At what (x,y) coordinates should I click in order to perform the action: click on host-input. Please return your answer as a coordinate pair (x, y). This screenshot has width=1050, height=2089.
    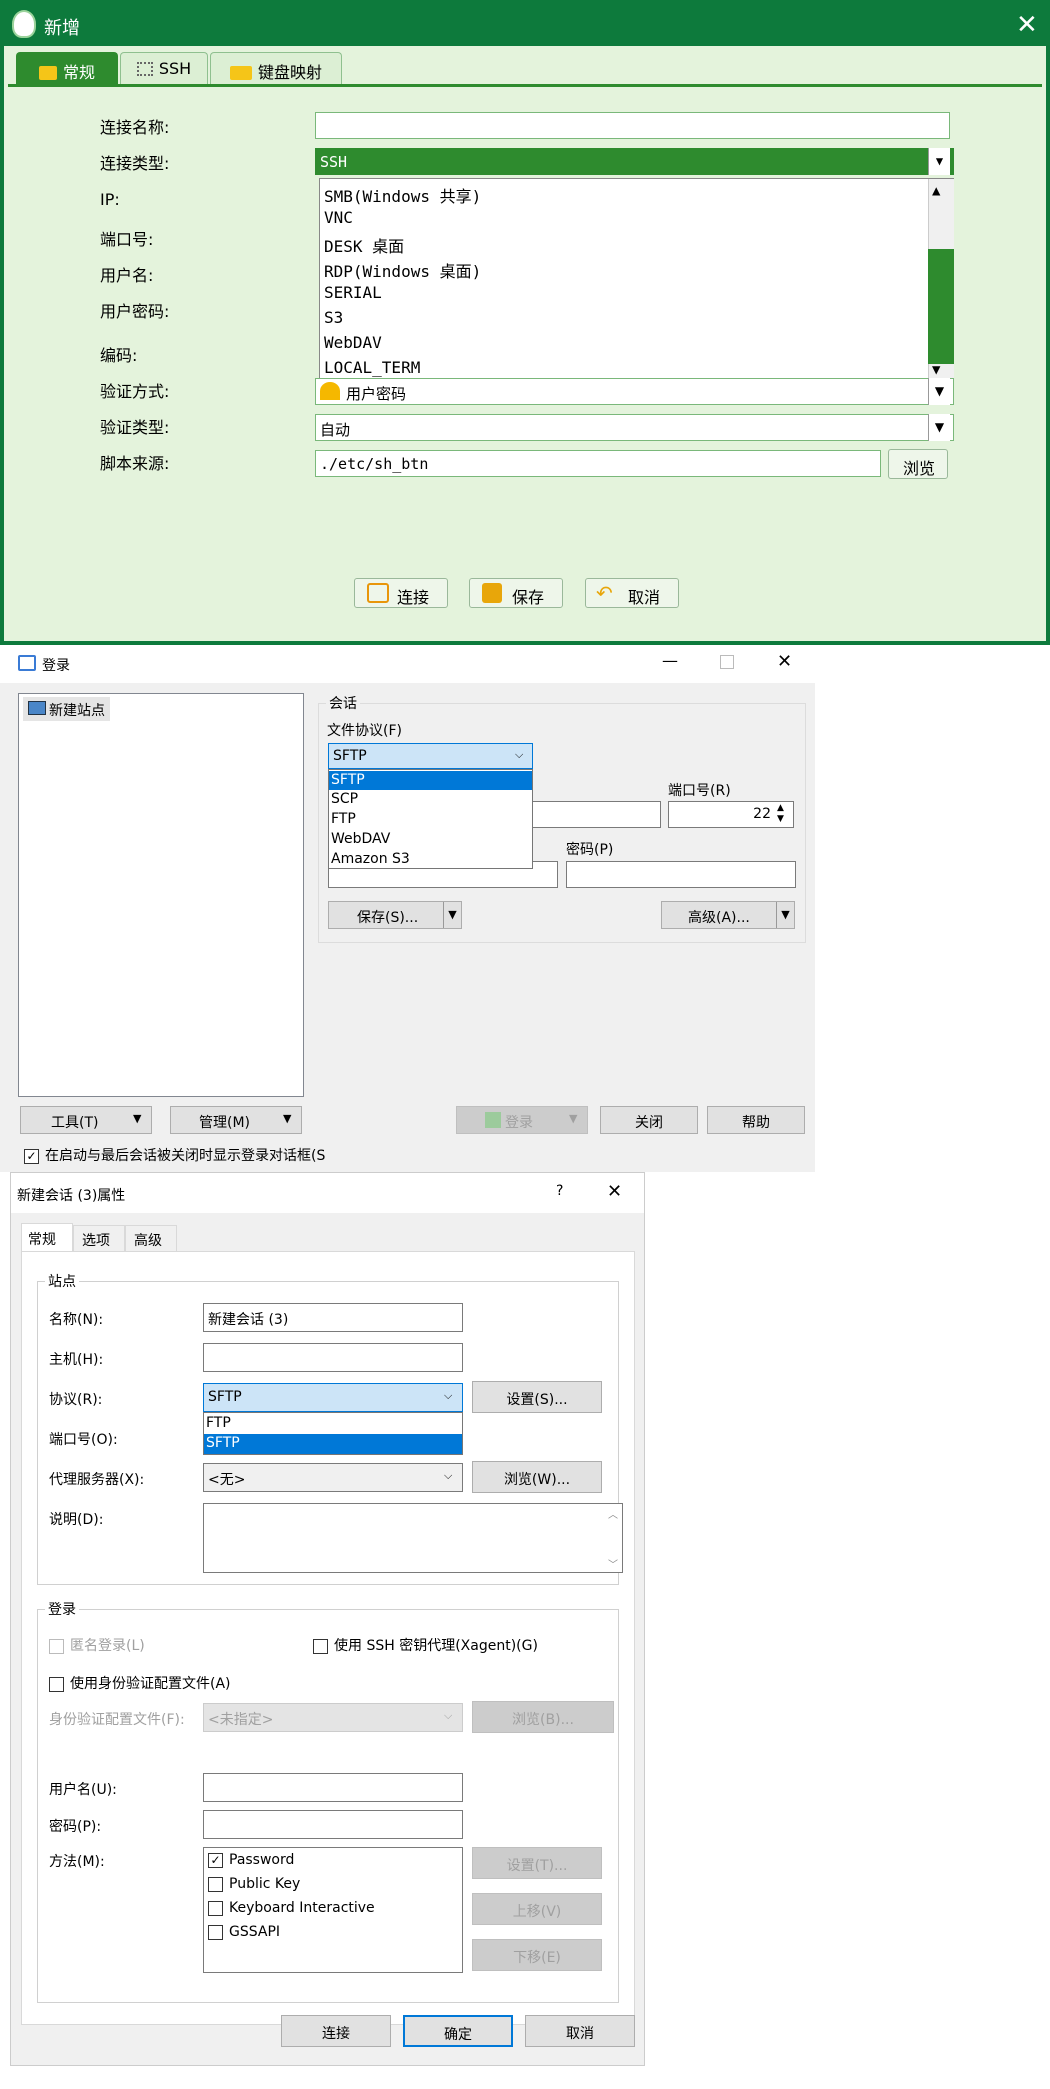
    Looking at the image, I should click on (333, 1357).